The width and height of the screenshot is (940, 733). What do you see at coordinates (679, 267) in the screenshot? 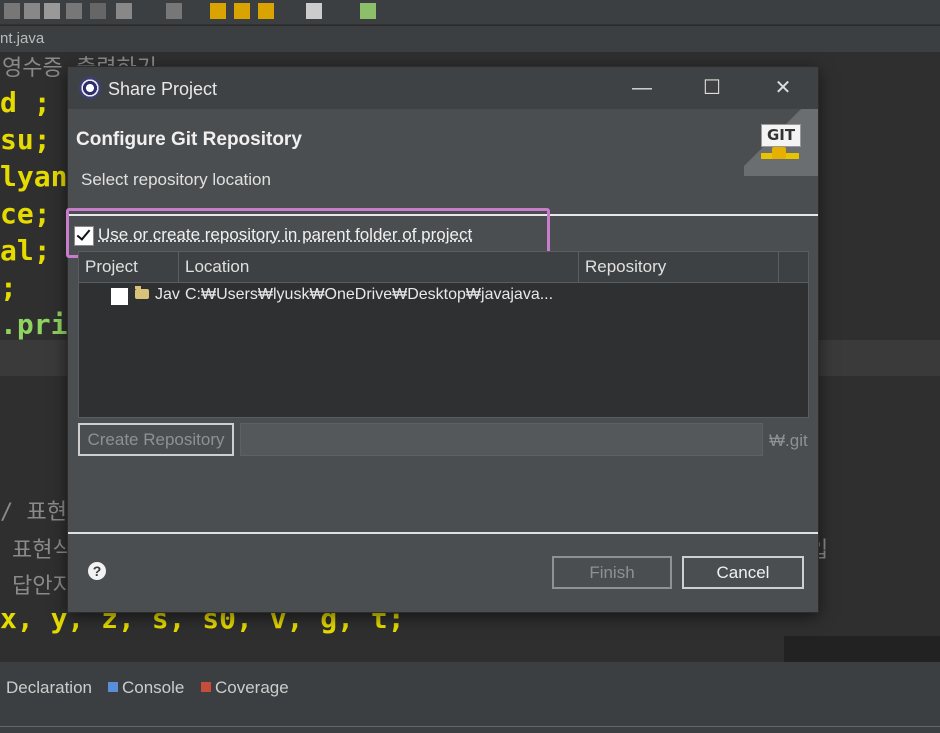
I see `column-repository: Repository` at bounding box center [679, 267].